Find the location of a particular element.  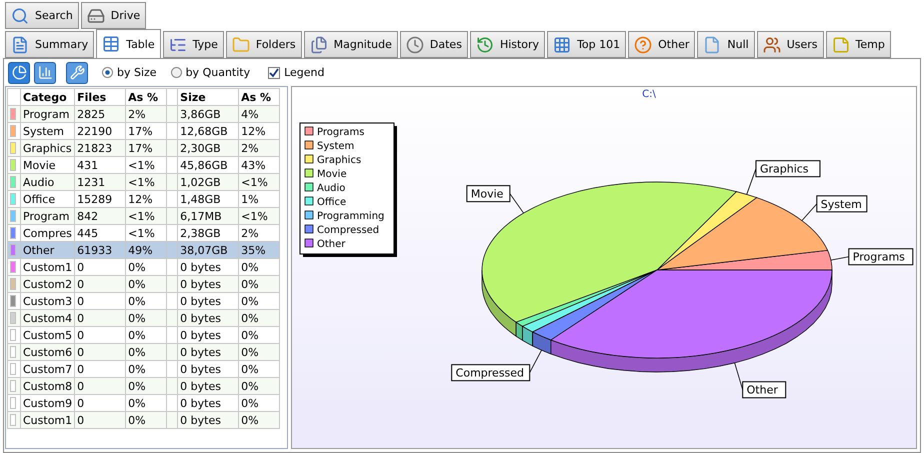

tab: Top 101 is located at coordinates (586, 44).